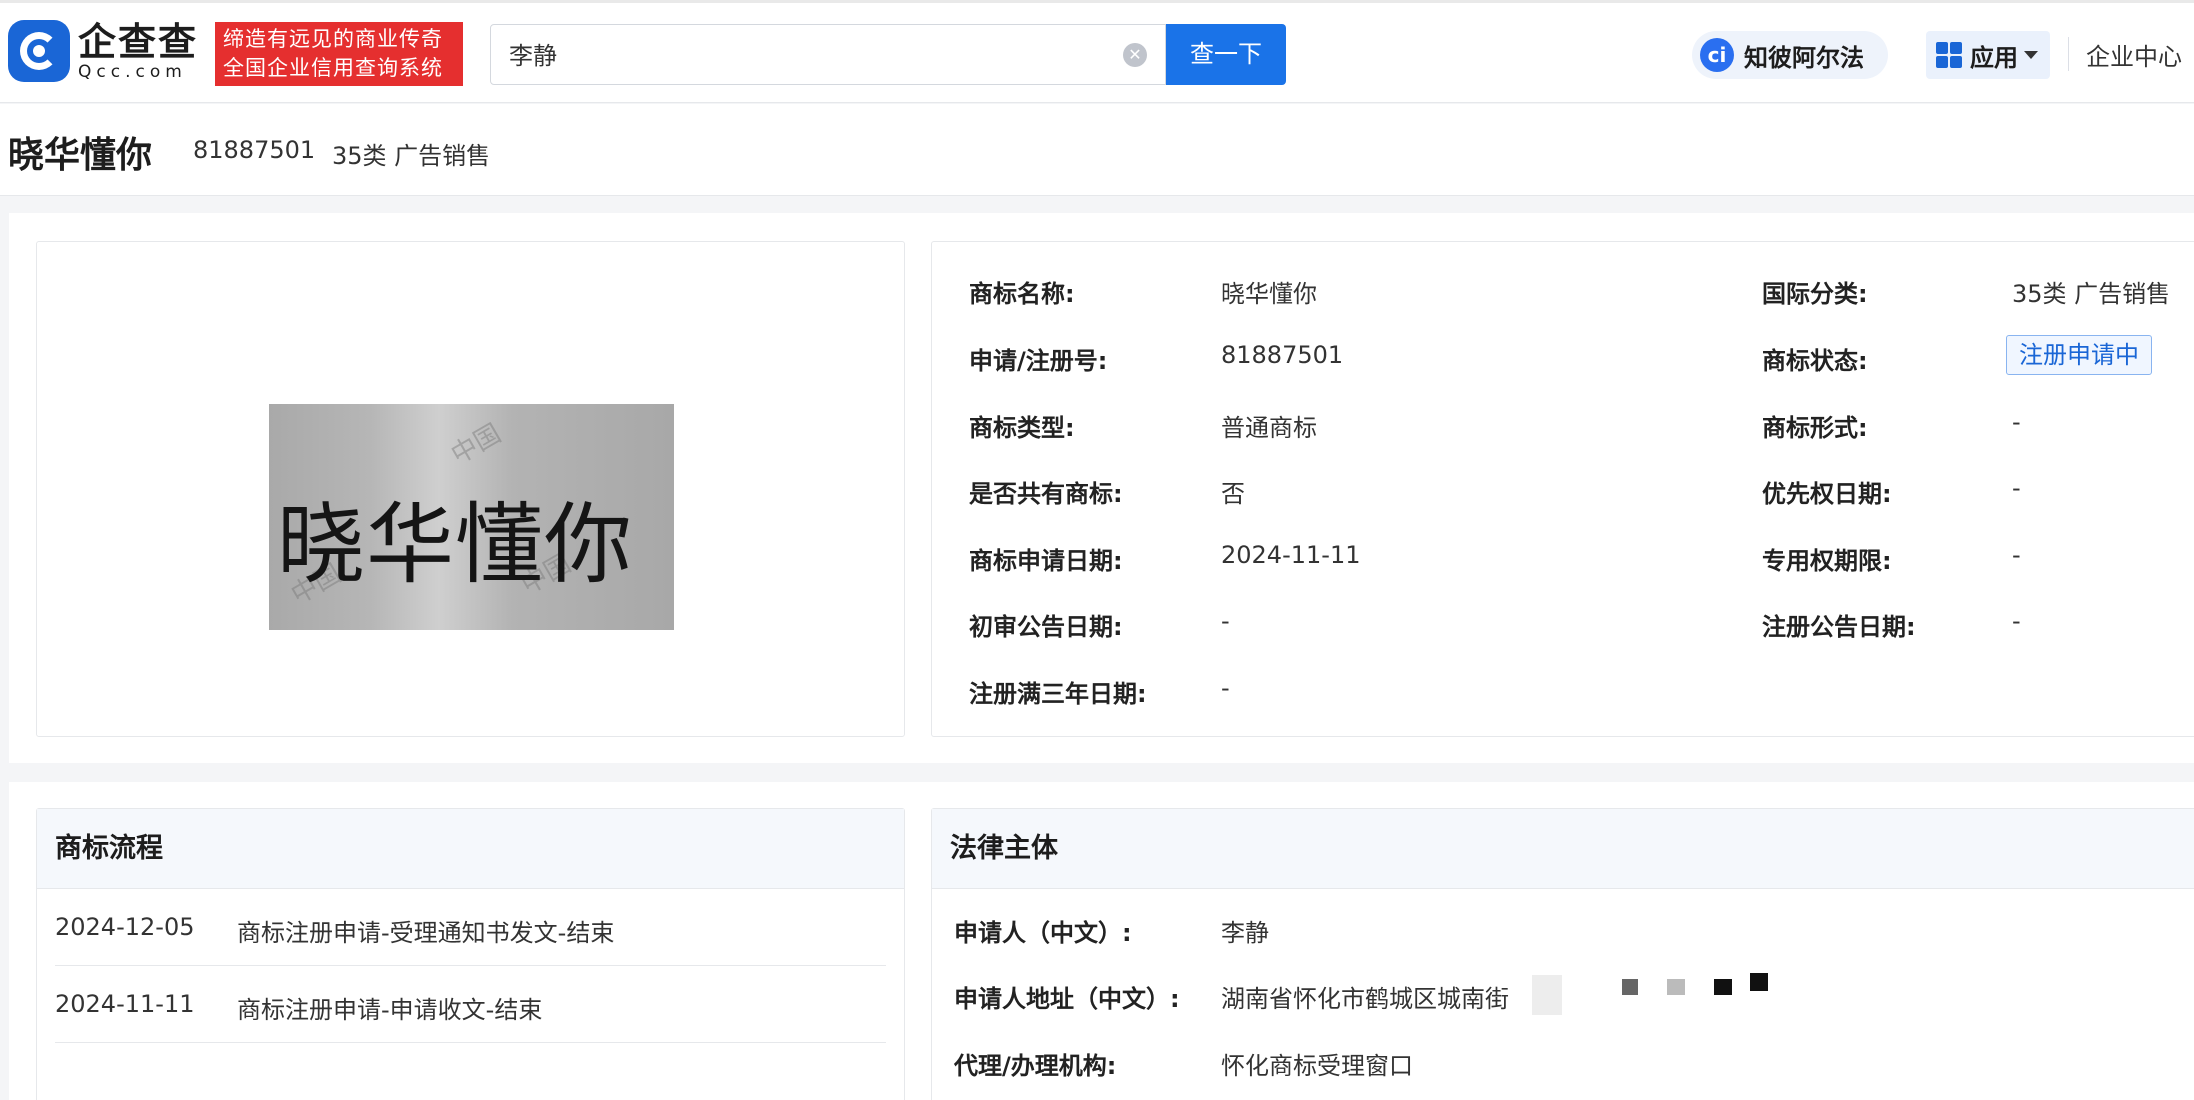  What do you see at coordinates (2079, 355) in the screenshot?
I see `status-badge: 注册申请中` at bounding box center [2079, 355].